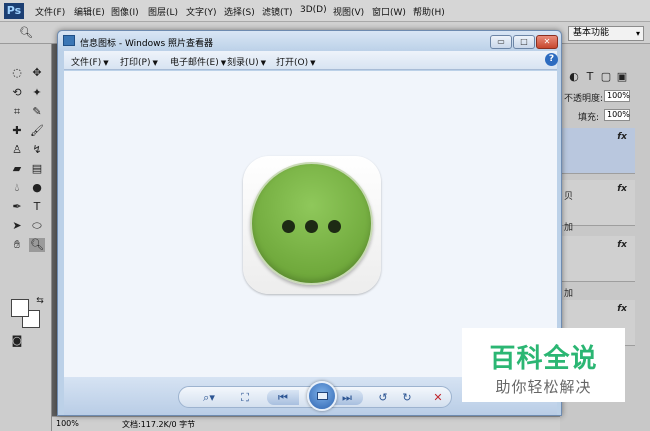 The image size is (650, 431). I want to click on menu-email: 电子邮件(E) ▼, so click(198, 61).